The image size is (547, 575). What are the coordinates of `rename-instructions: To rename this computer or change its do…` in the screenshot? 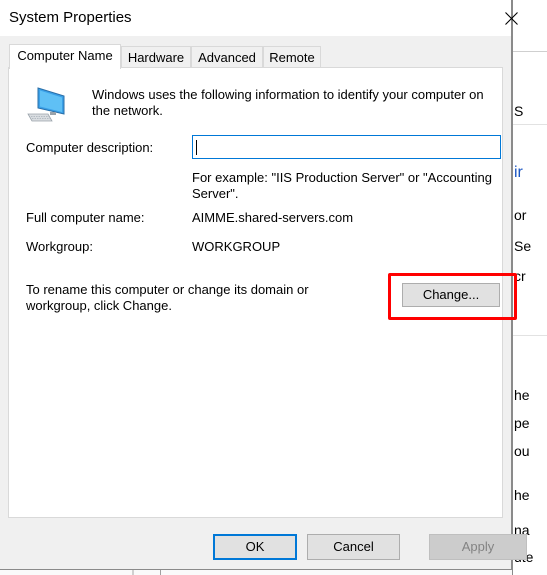 It's located at (167, 297).